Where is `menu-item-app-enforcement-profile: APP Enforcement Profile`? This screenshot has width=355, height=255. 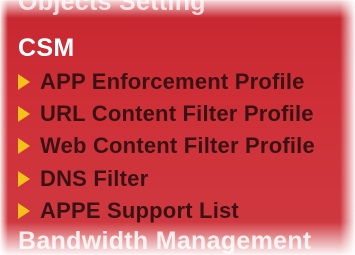
menu-item-app-enforcement-profile: APP Enforcement Profile is located at coordinates (161, 82).